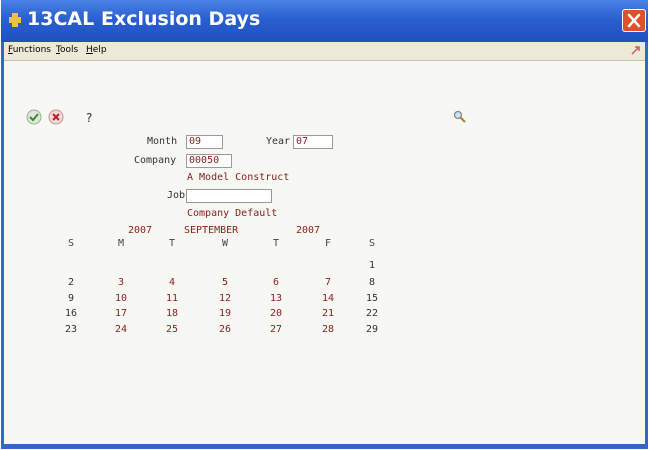 This screenshot has height=450, width=649. I want to click on search-icon, so click(460, 117).